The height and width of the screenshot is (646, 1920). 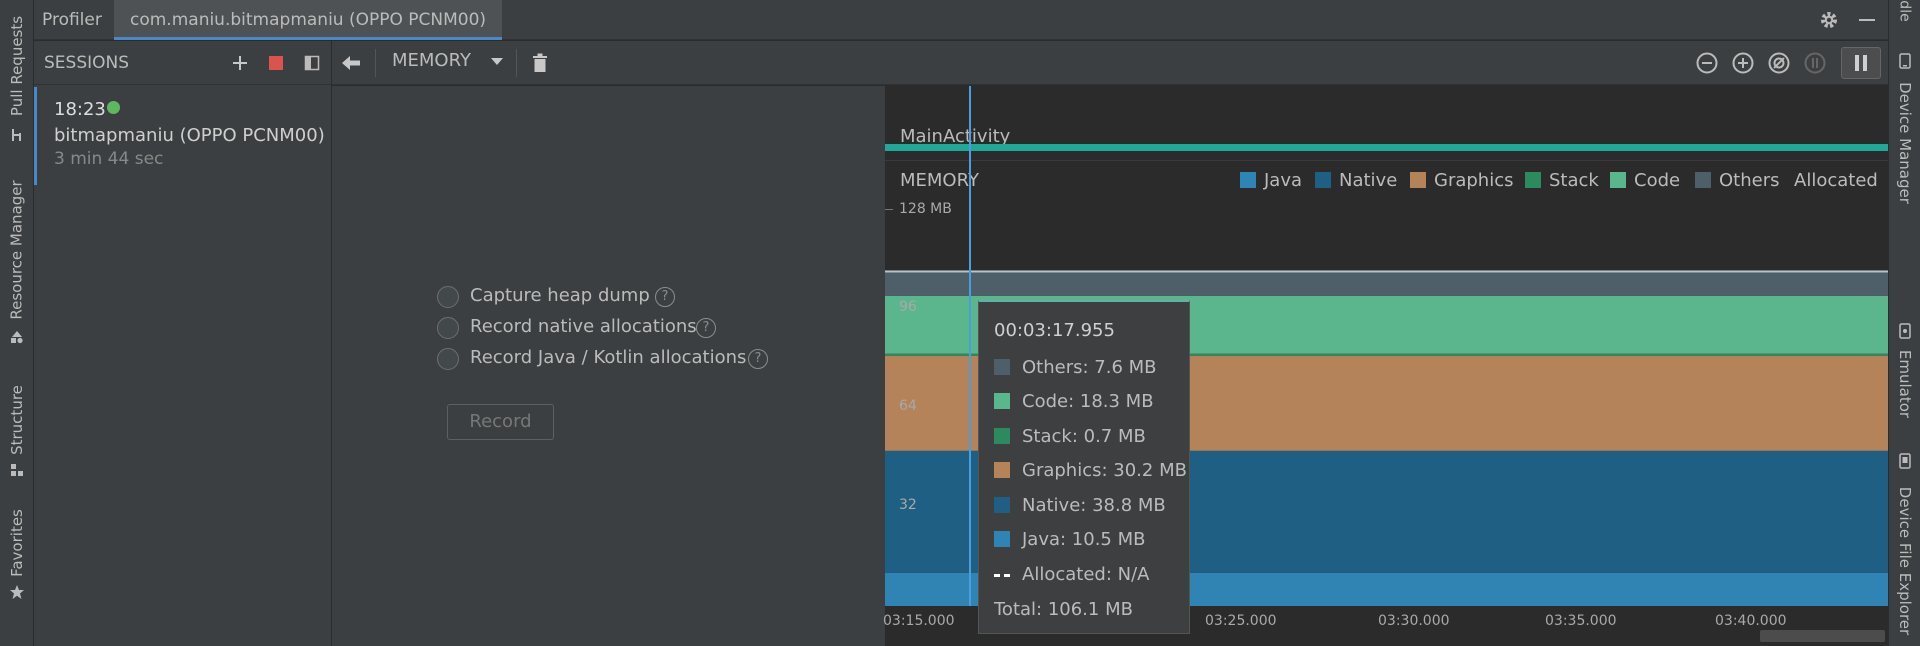 I want to click on capture-heap-dump-radio, so click(x=448, y=297).